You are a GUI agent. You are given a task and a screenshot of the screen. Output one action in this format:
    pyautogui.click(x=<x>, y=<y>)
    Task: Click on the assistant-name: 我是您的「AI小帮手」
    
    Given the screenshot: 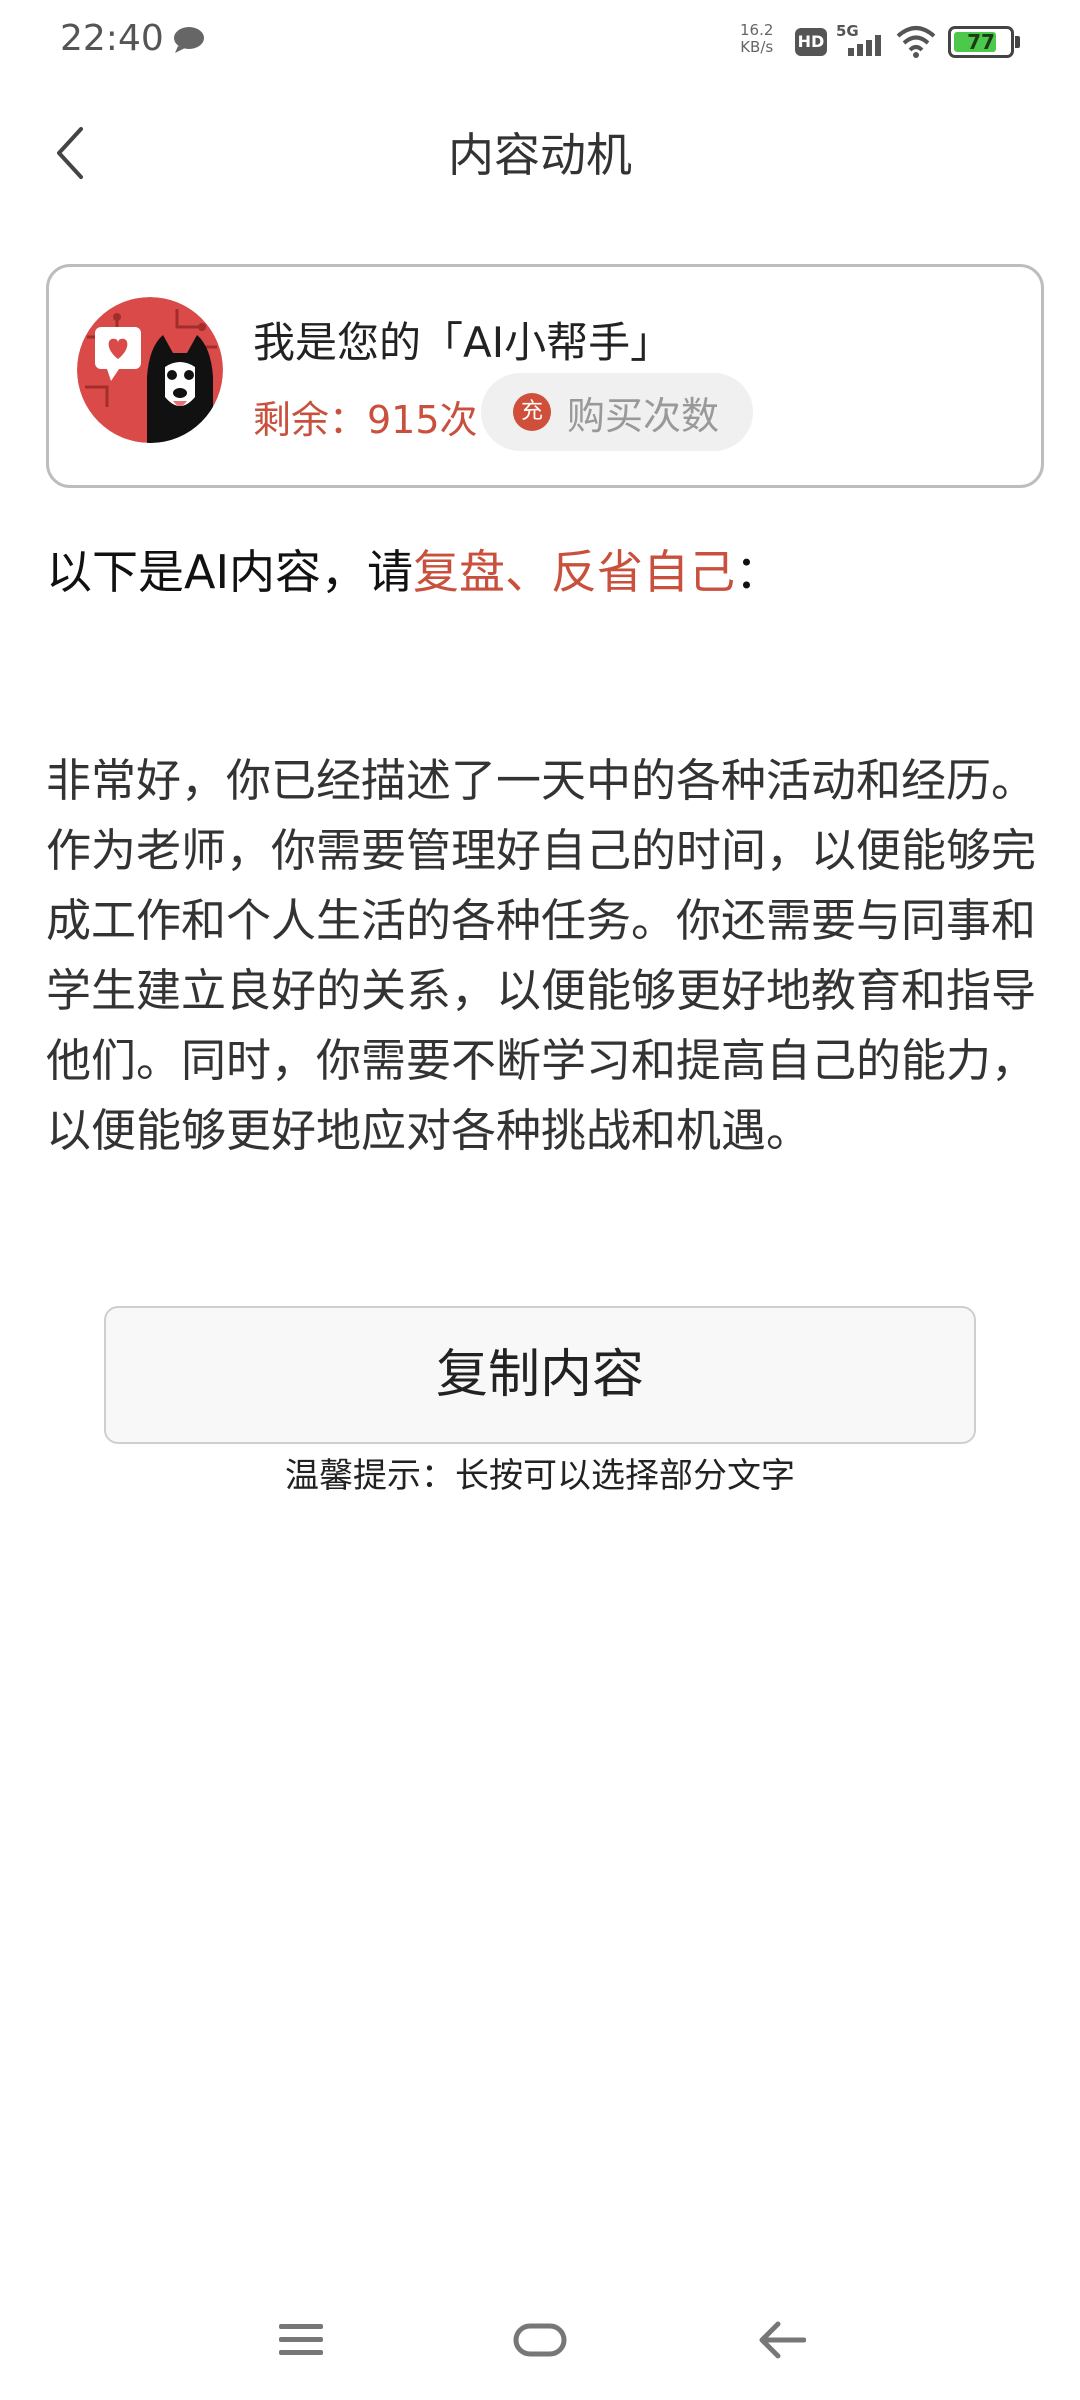 What is the action you would take?
    pyautogui.click(x=463, y=342)
    